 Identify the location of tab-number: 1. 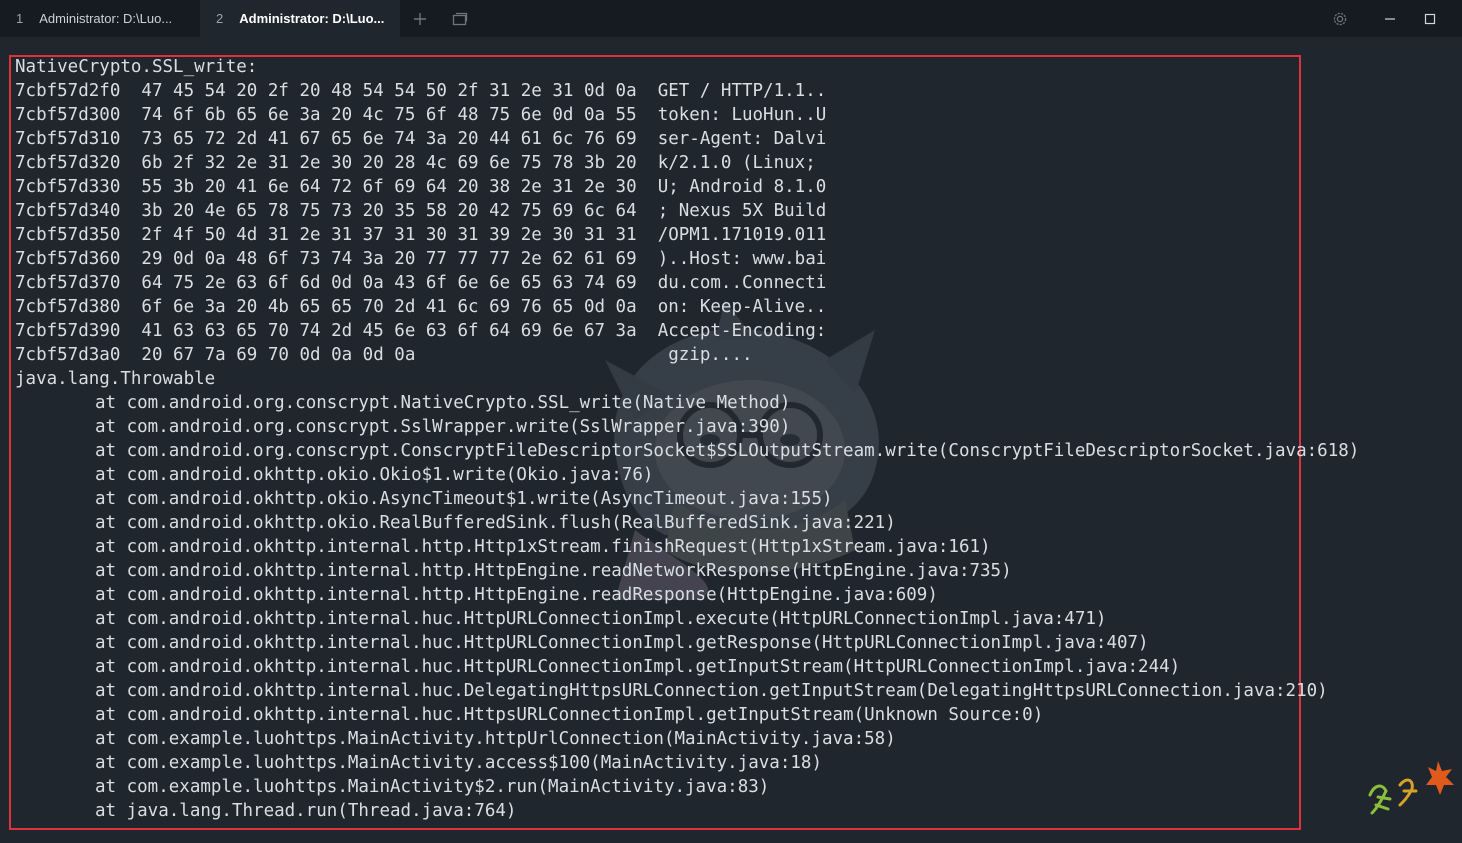
(20, 18).